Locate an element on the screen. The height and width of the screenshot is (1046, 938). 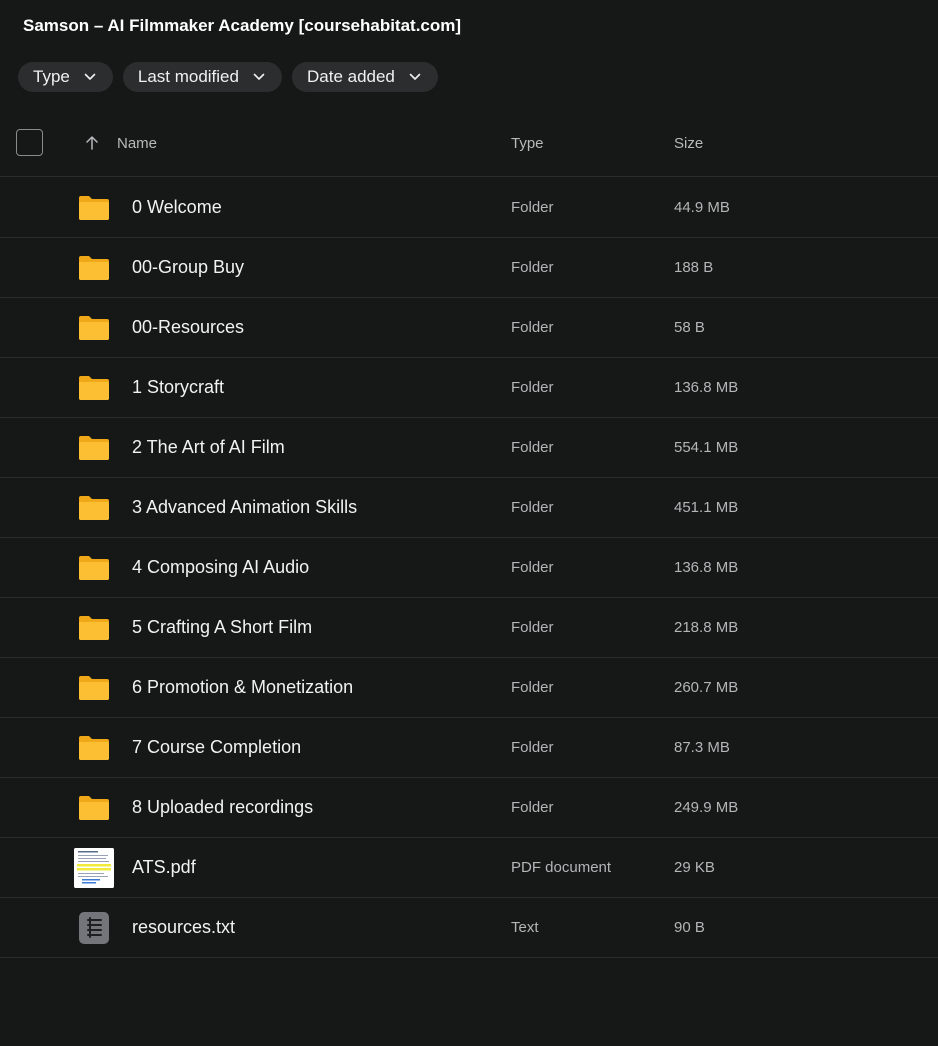
filter-type-button: Type is located at coordinates (65, 77).